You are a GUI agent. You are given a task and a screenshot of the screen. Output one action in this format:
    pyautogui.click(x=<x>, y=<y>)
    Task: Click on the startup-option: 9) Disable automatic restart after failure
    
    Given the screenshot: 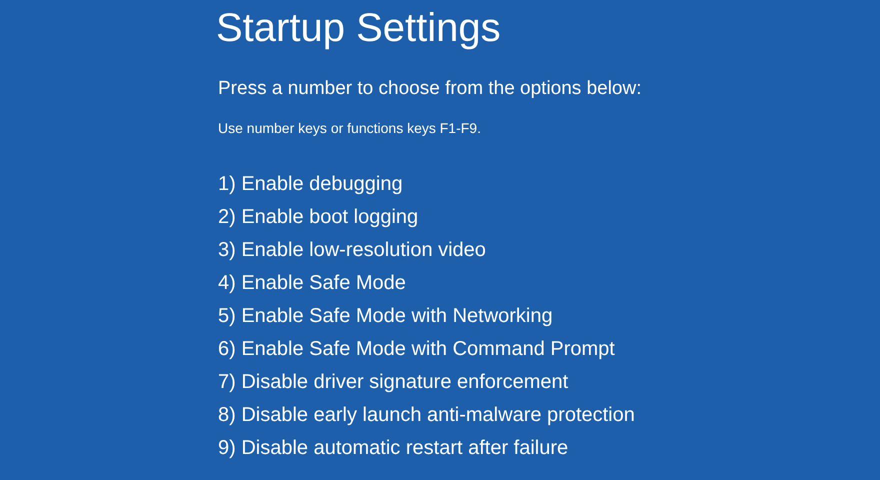 What is the action you would take?
    pyautogui.click(x=549, y=448)
    